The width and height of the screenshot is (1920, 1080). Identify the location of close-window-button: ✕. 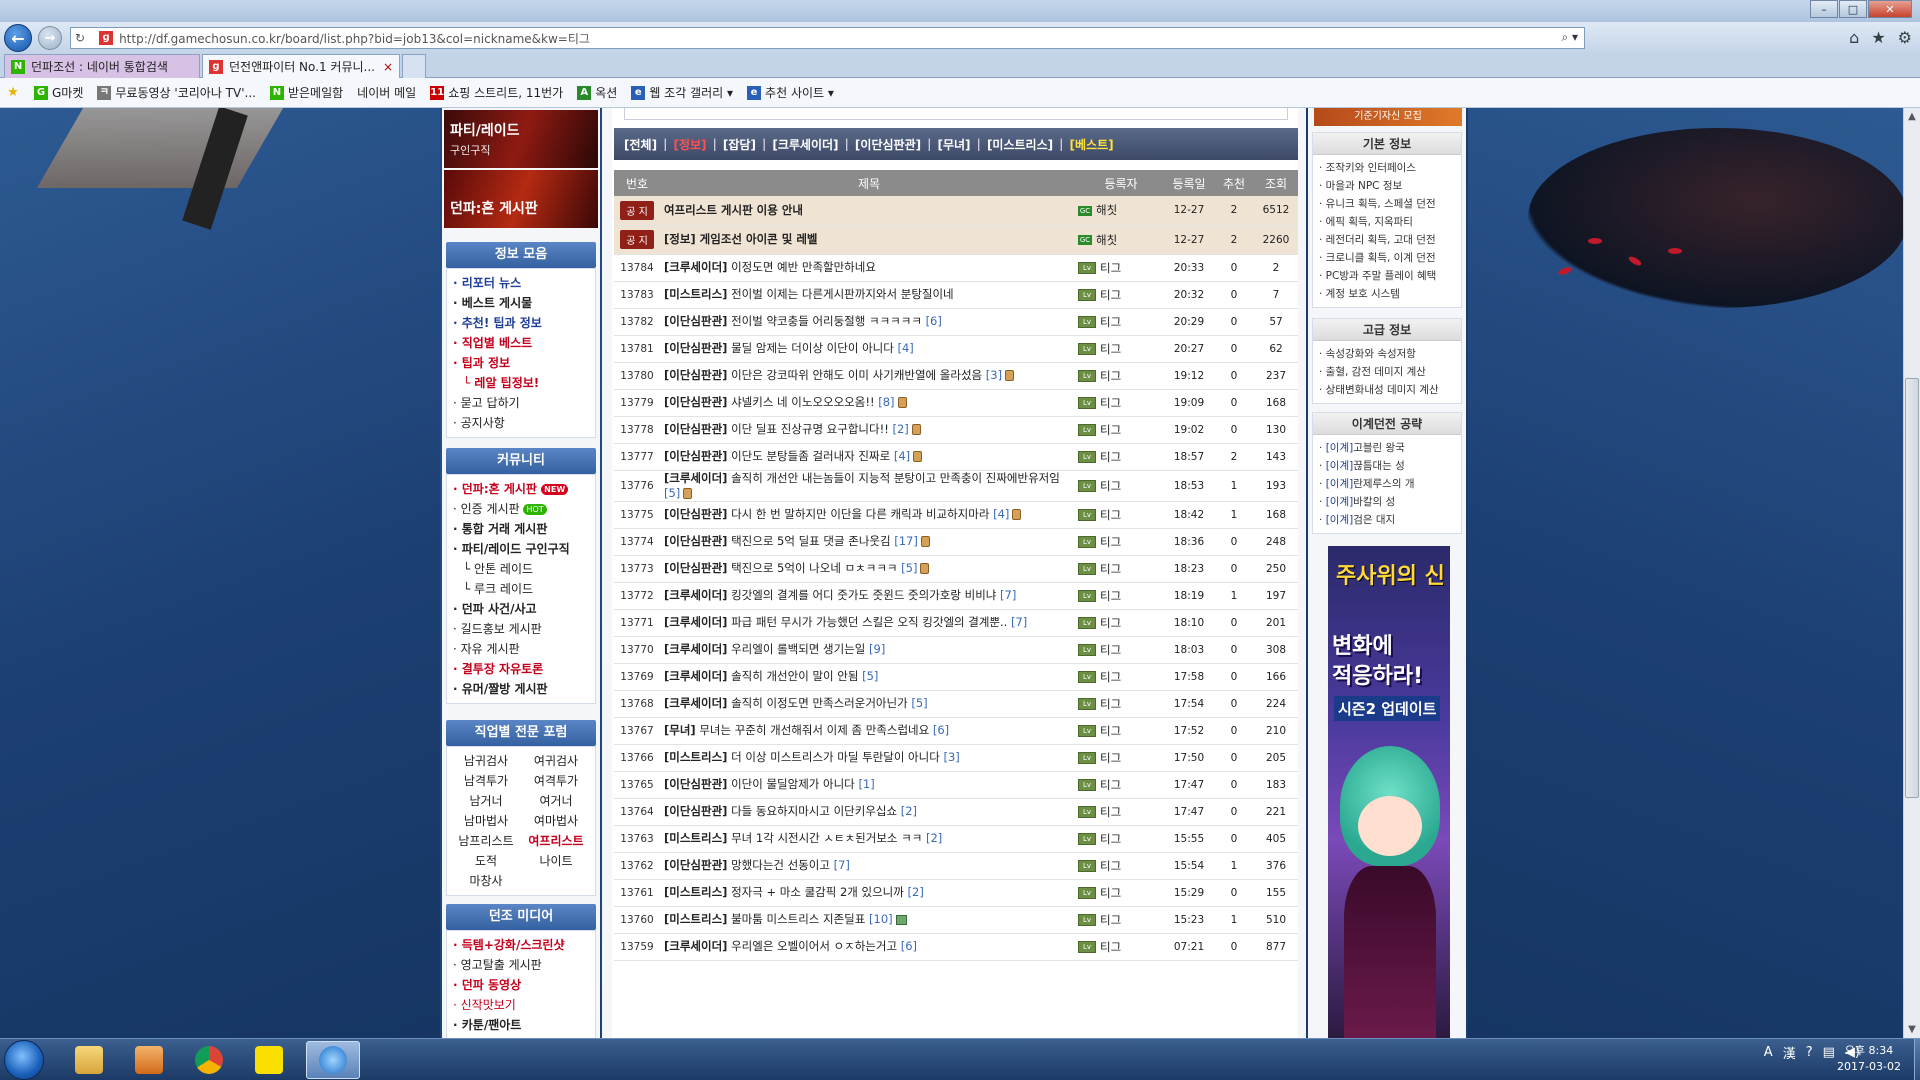
(1890, 9).